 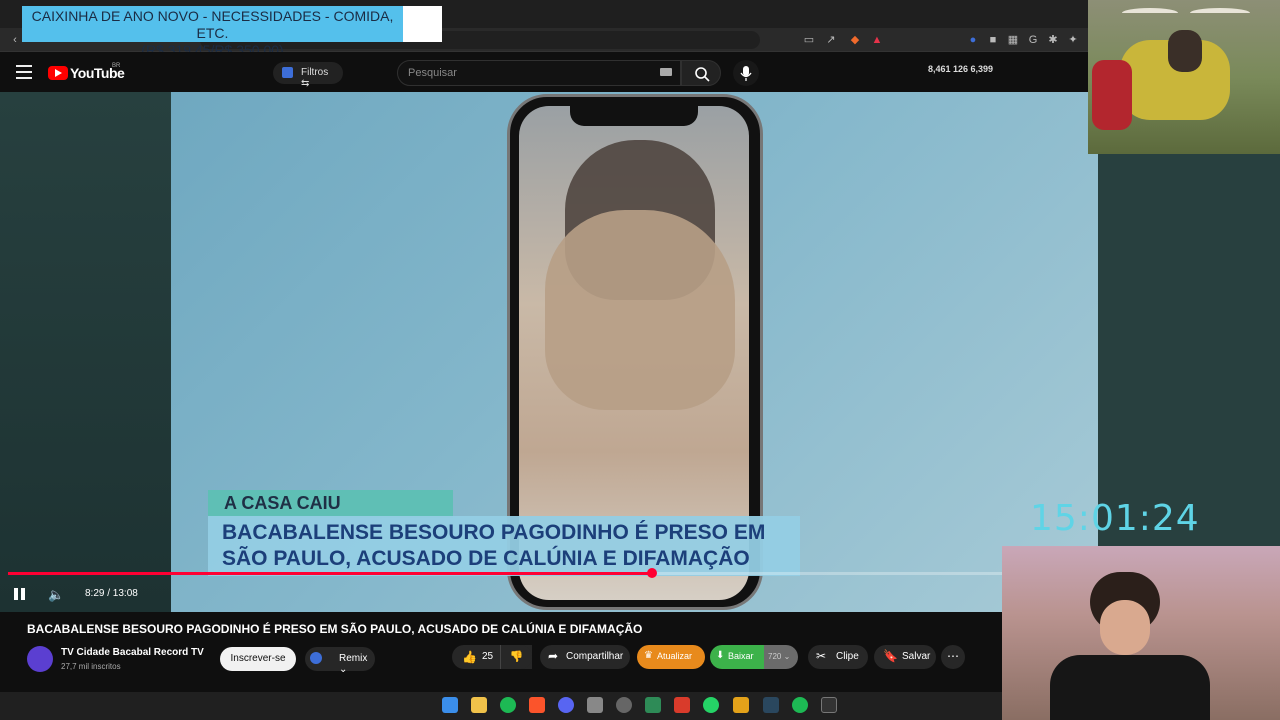 What do you see at coordinates (993, 40) in the screenshot?
I see `extension-icon: ■` at bounding box center [993, 40].